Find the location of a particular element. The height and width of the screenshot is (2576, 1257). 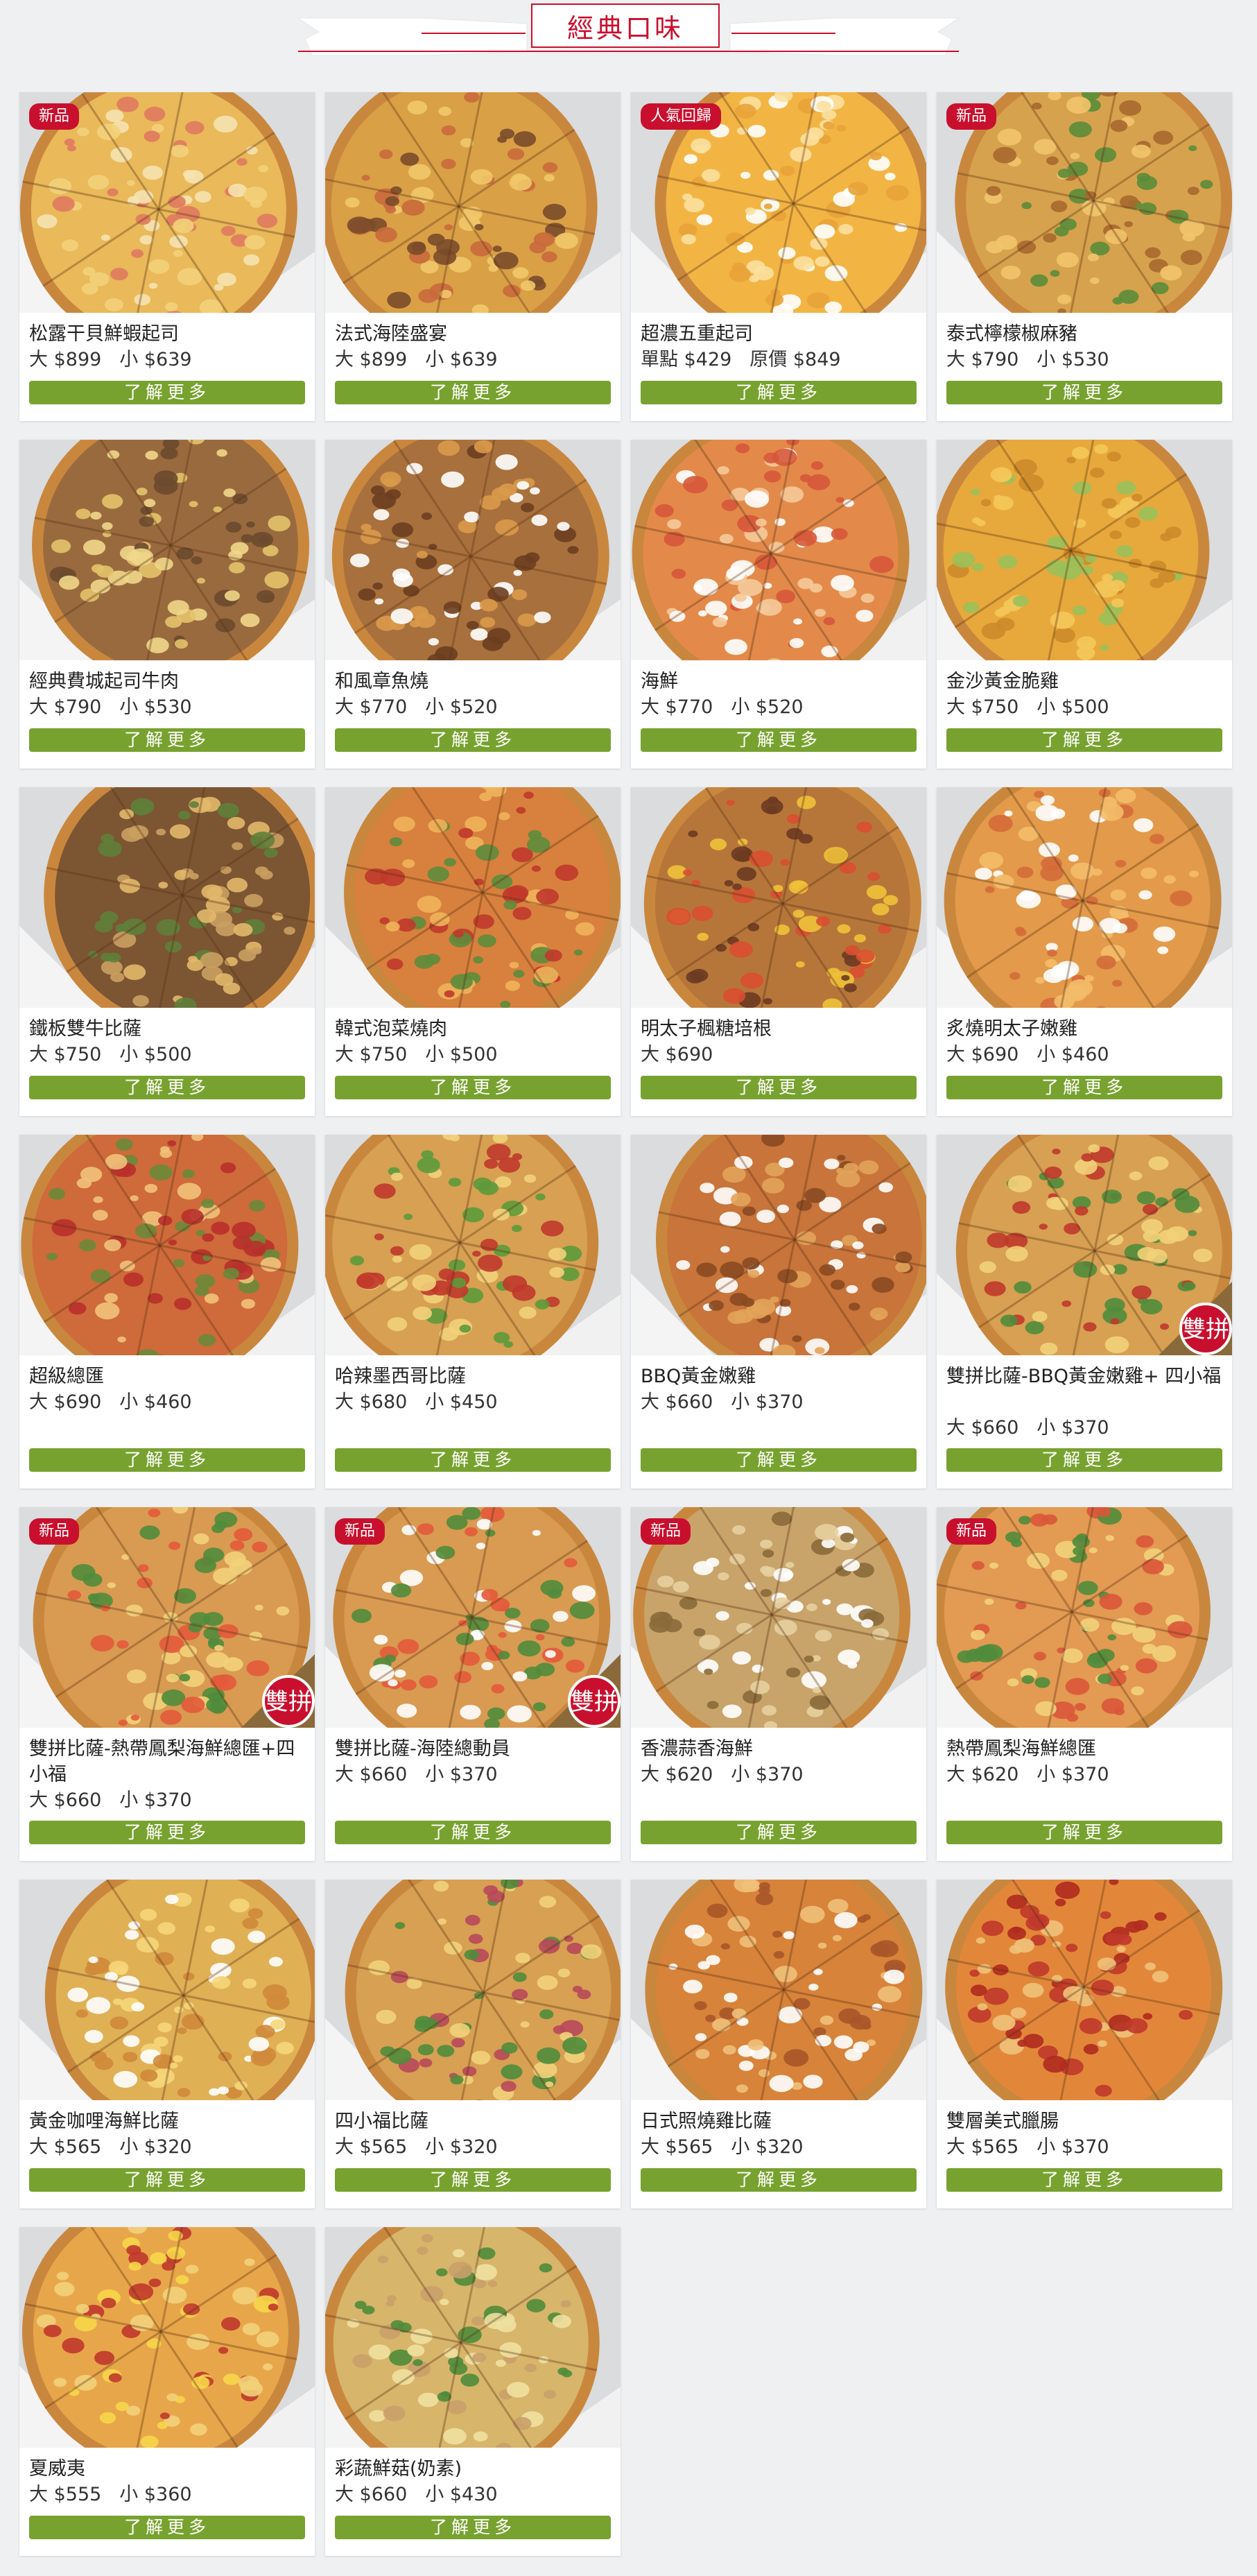

price-large: 大 $770 is located at coordinates (677, 707).